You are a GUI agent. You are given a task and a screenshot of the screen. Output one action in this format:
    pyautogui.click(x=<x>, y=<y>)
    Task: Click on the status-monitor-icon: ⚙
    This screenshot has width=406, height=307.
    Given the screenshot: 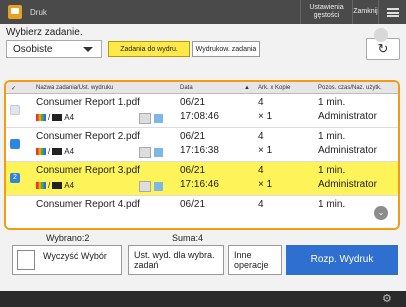 What is the action you would take?
    pyautogui.click(x=387, y=298)
    